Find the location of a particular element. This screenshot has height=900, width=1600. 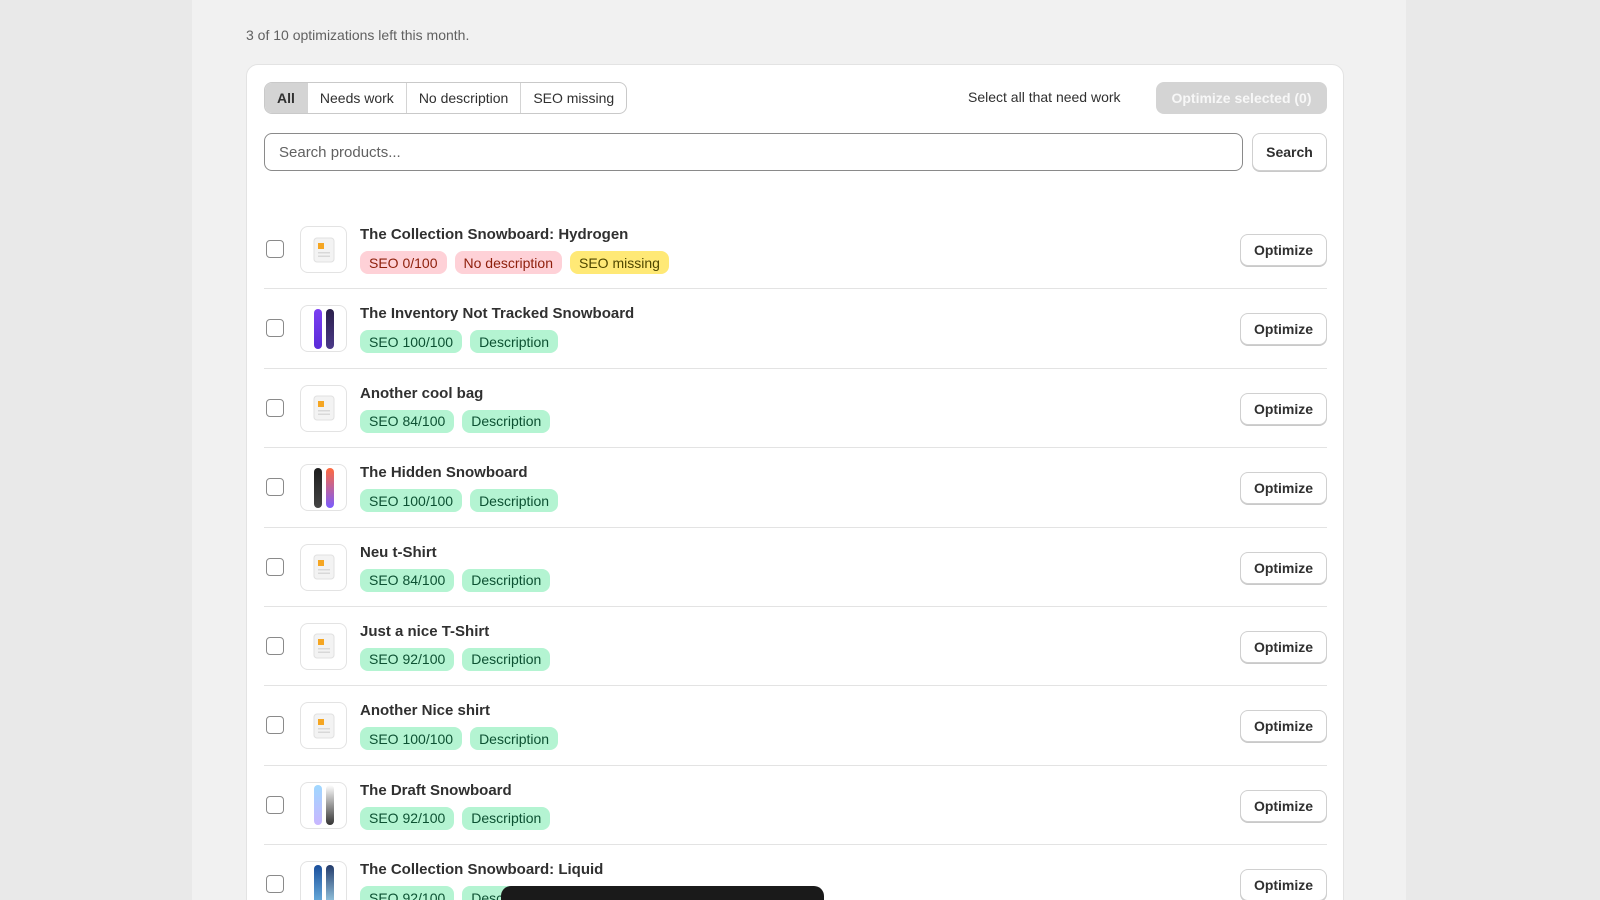

search-input is located at coordinates (753, 152).